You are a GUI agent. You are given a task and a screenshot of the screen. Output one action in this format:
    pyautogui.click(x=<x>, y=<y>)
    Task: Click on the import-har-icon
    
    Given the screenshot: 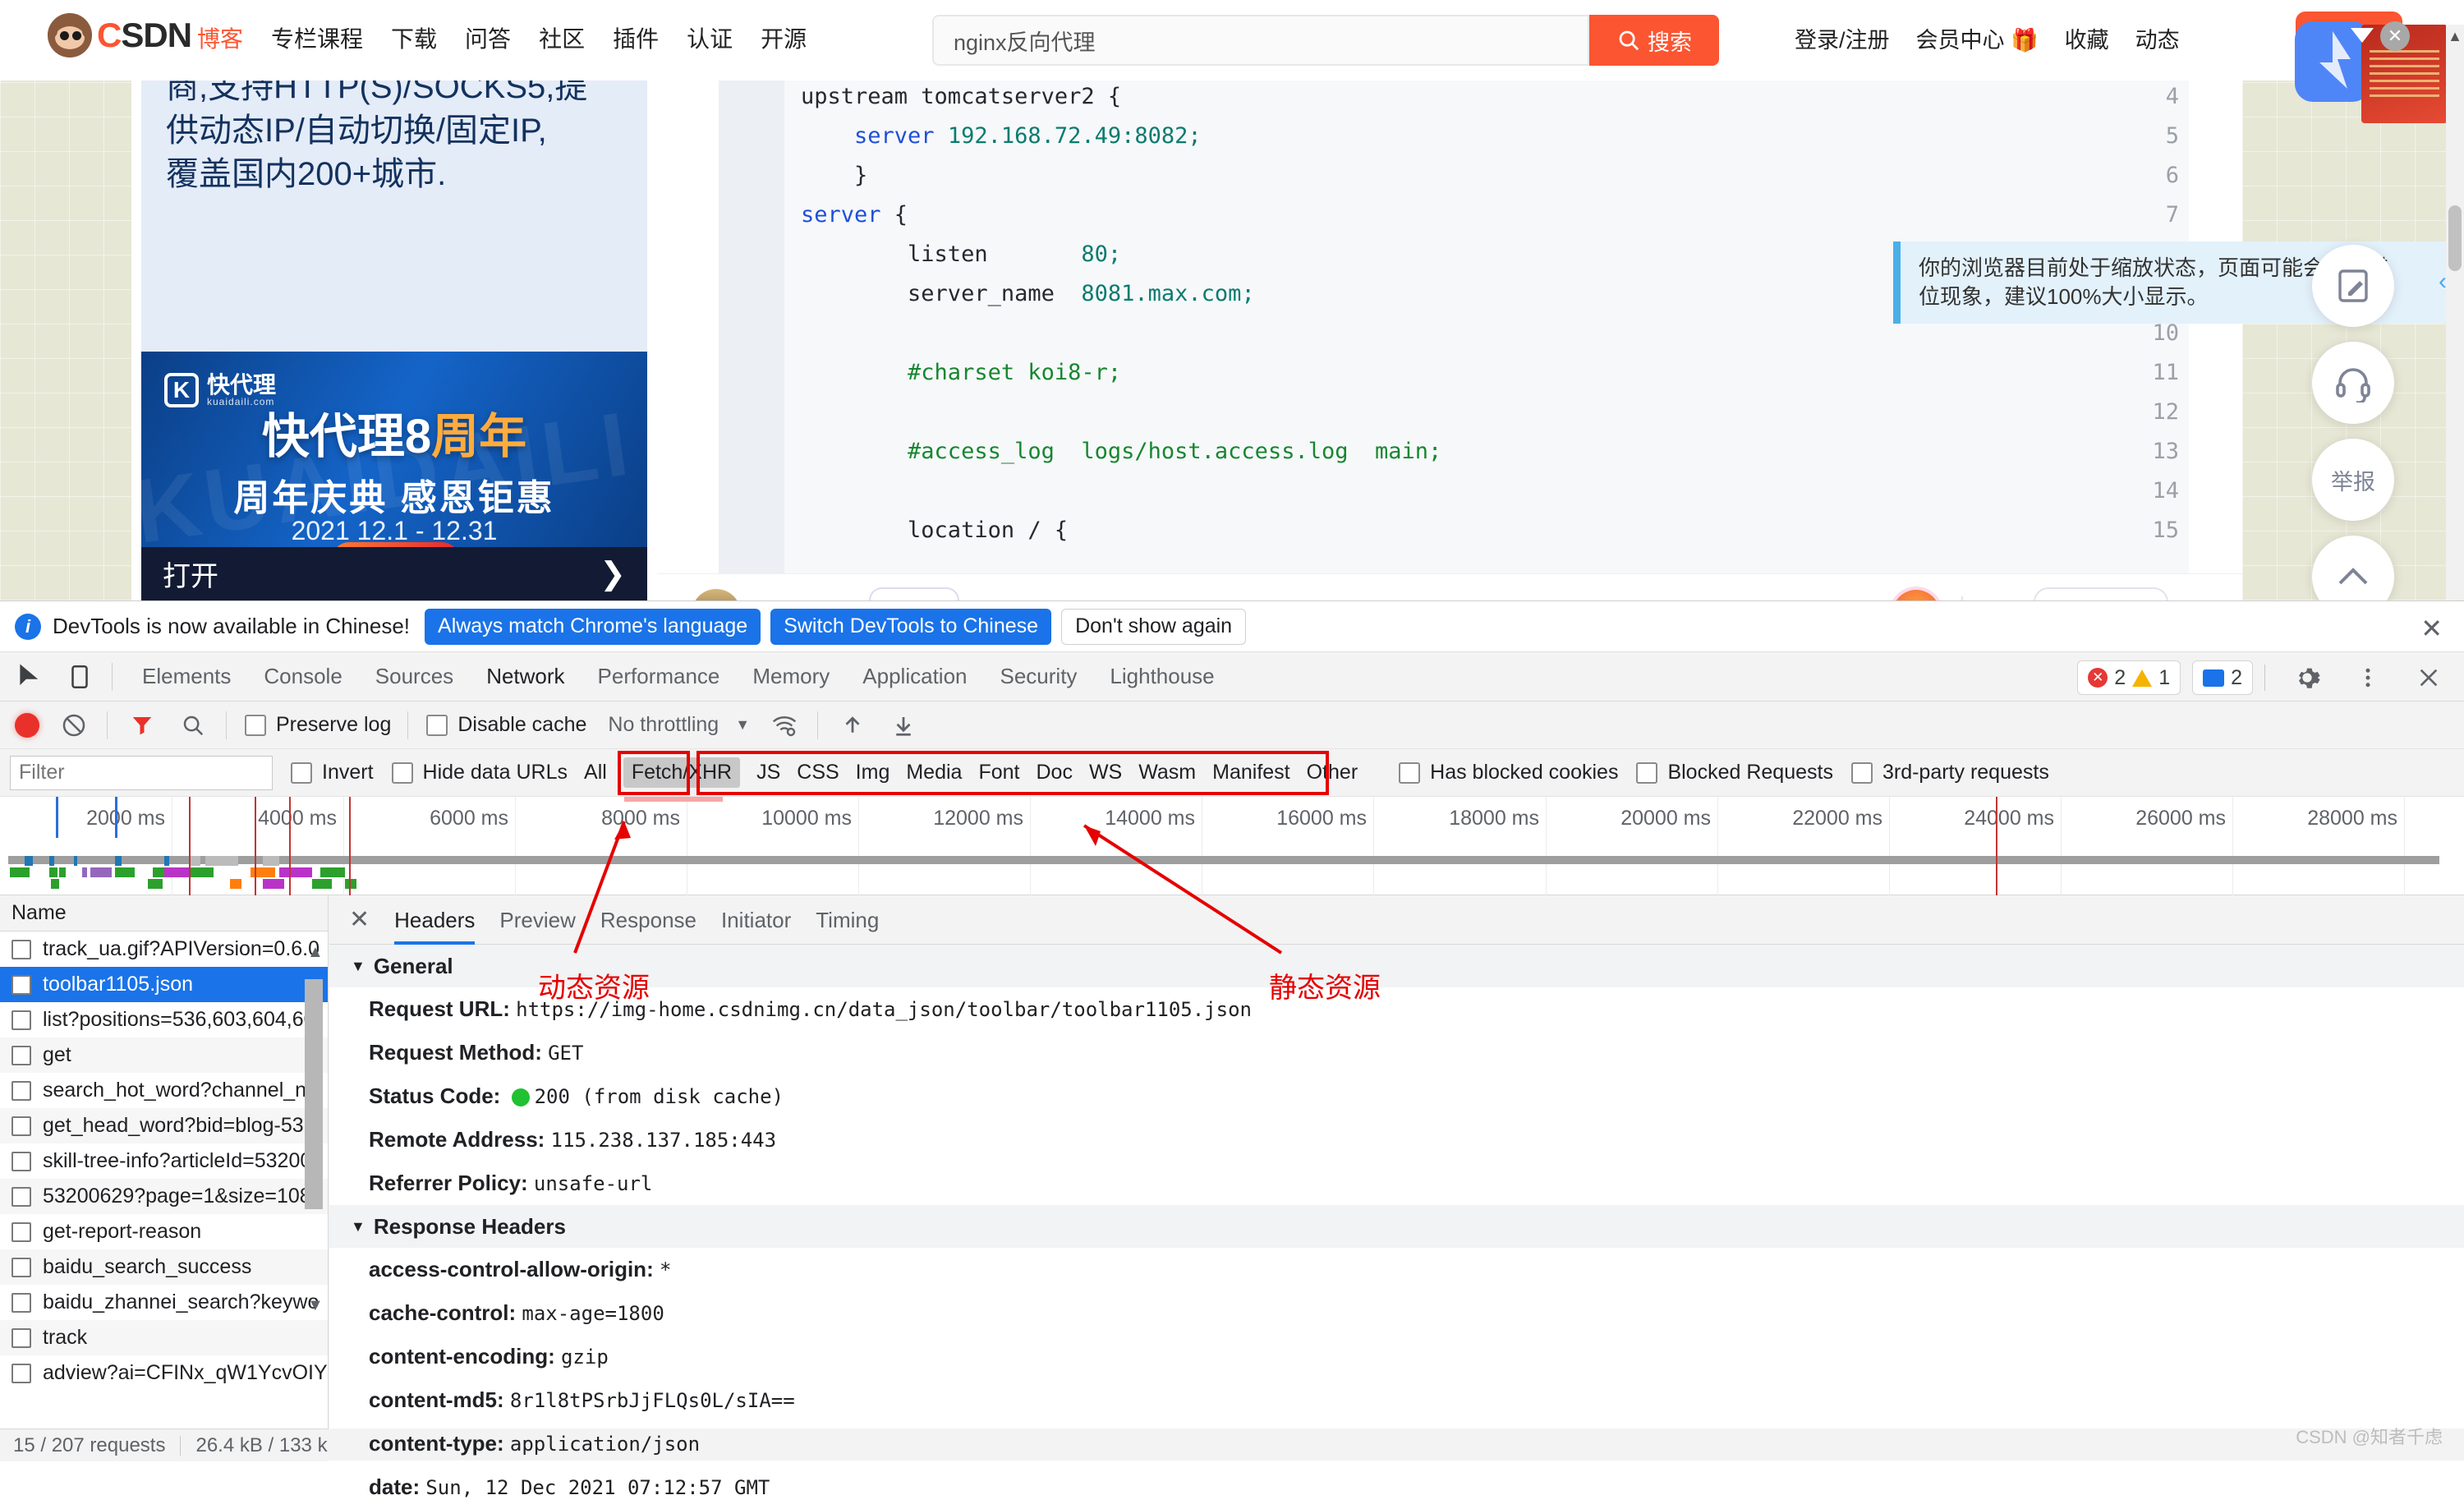 What is the action you would take?
    pyautogui.click(x=852, y=726)
    